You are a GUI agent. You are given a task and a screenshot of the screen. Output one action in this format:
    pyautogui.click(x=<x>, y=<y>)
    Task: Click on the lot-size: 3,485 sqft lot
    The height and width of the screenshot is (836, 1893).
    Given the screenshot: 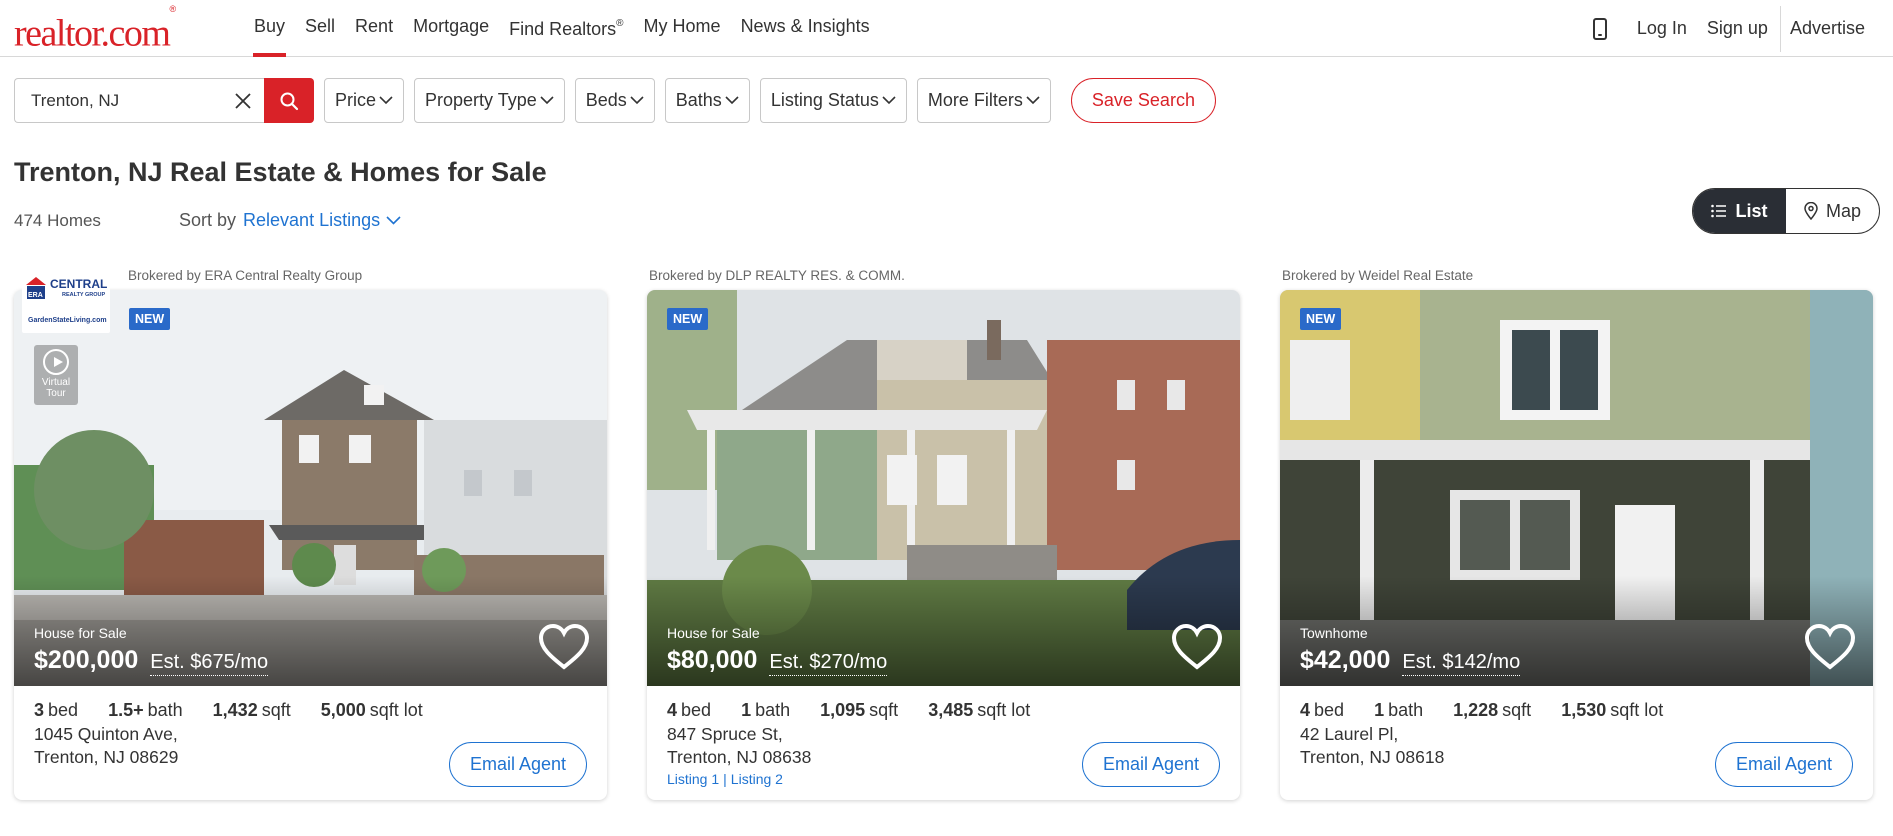 What is the action you would take?
    pyautogui.click(x=979, y=710)
    